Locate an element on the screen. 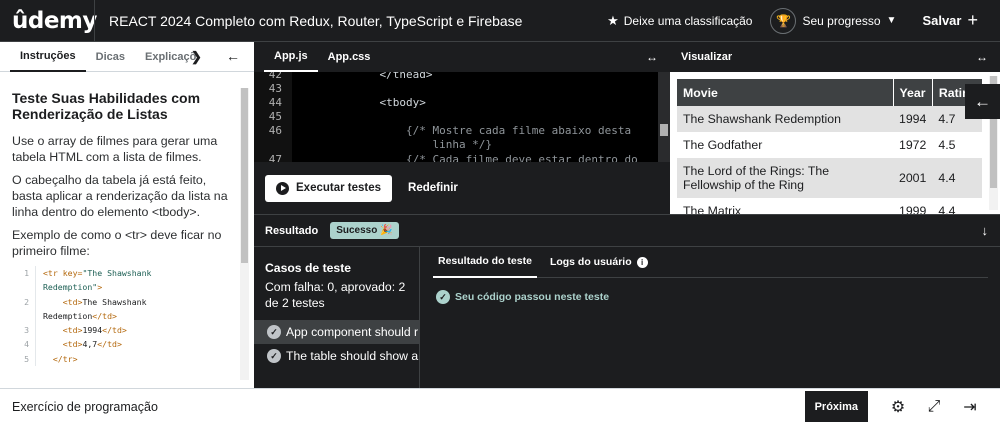  run-tests-label: Executar testes is located at coordinates (339, 188).